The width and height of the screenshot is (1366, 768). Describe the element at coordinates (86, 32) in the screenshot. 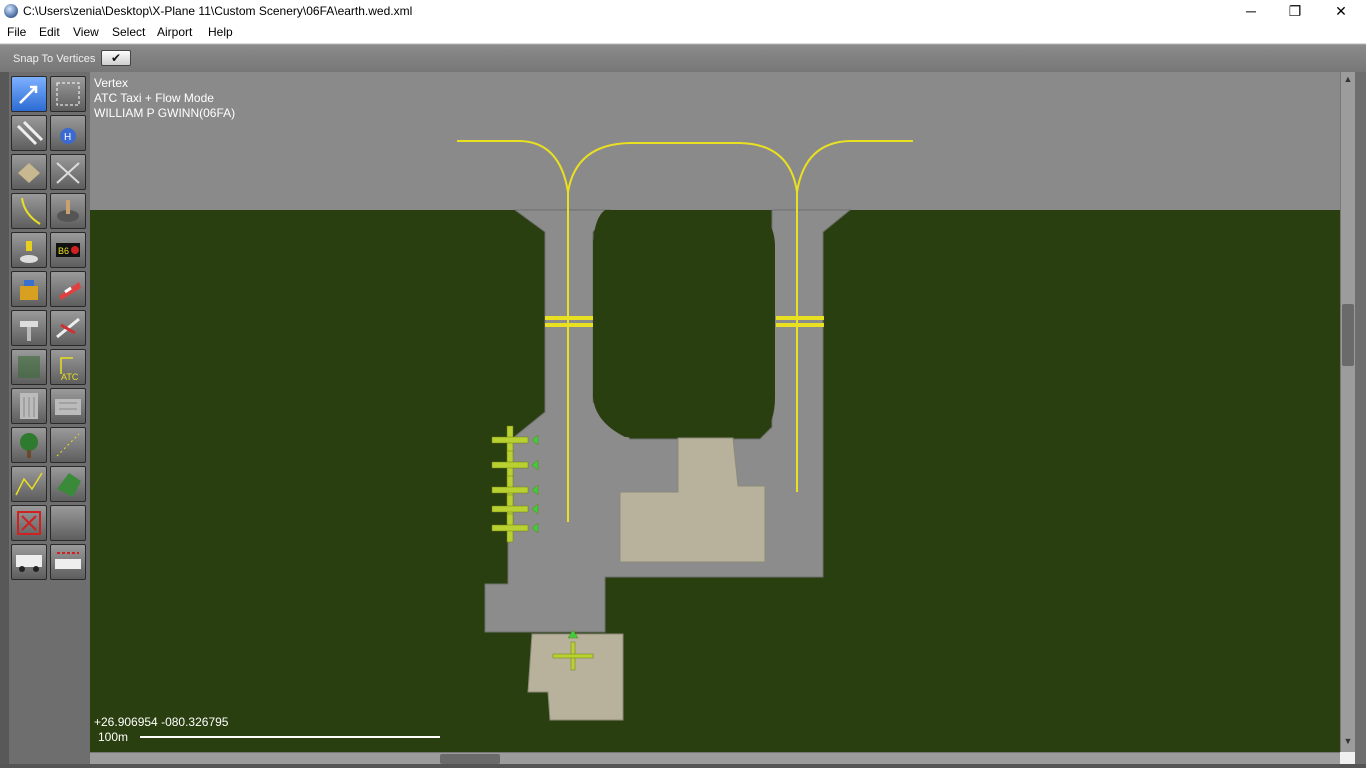

I see `menu-view: View` at that location.